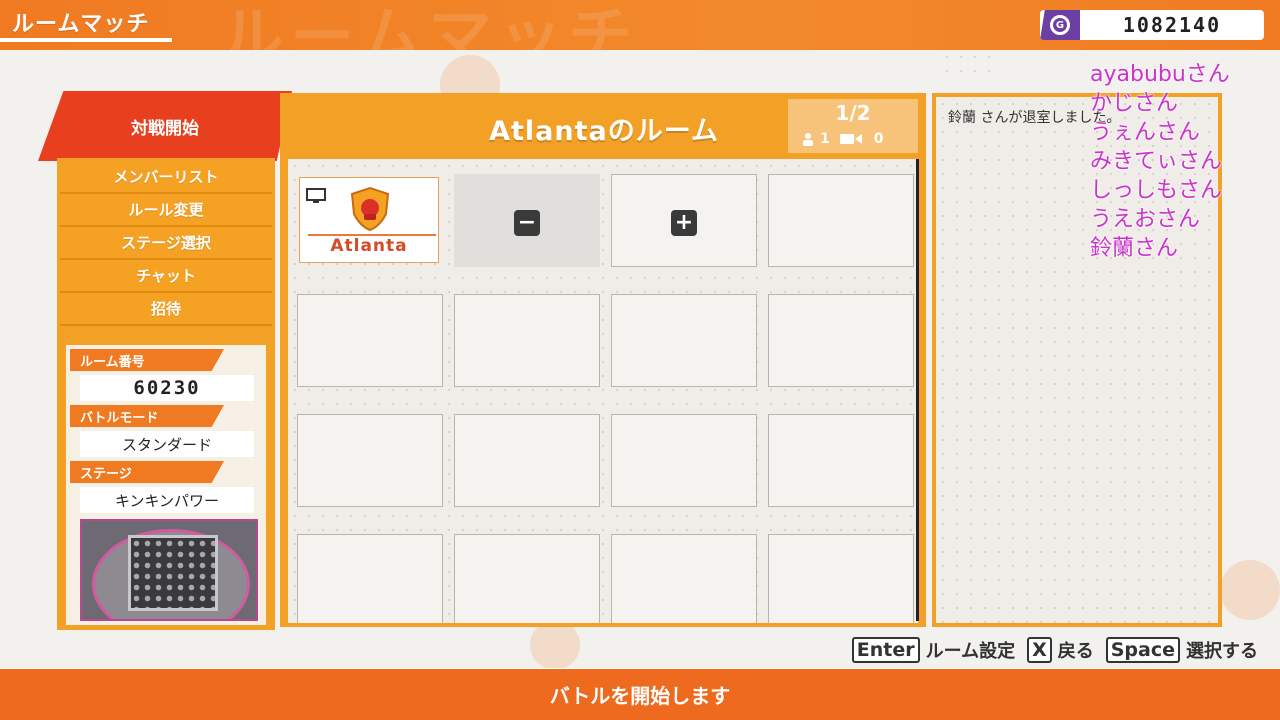  I want to click on camera-icon, so click(850, 139).